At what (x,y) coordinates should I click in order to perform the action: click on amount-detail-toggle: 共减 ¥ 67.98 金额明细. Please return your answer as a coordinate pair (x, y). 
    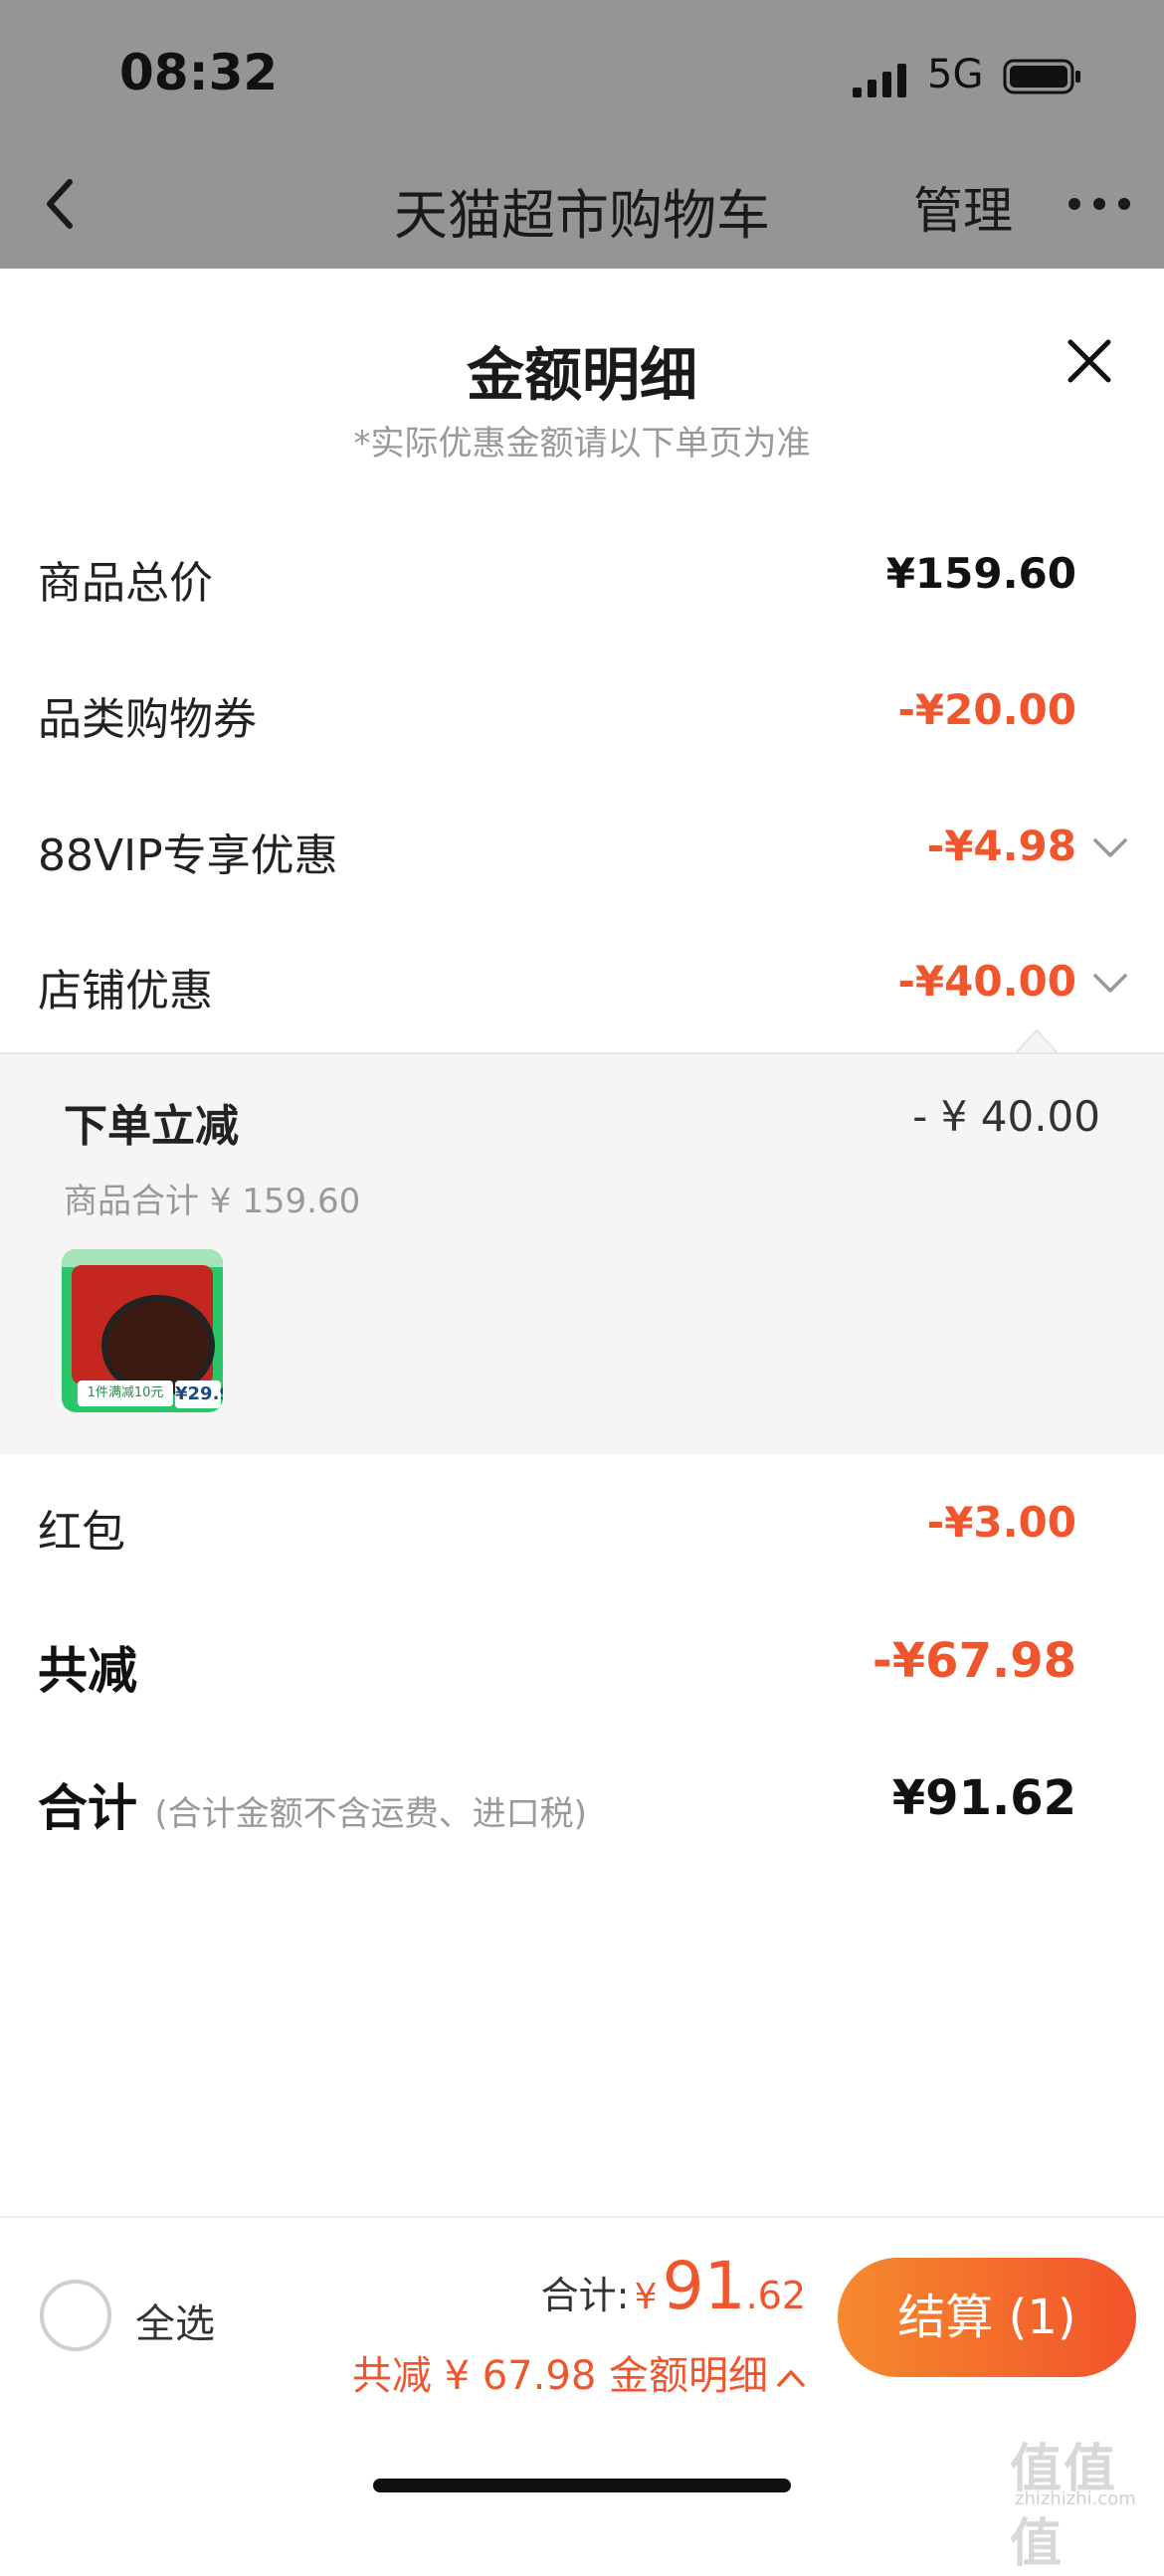
    Looking at the image, I should click on (579, 2372).